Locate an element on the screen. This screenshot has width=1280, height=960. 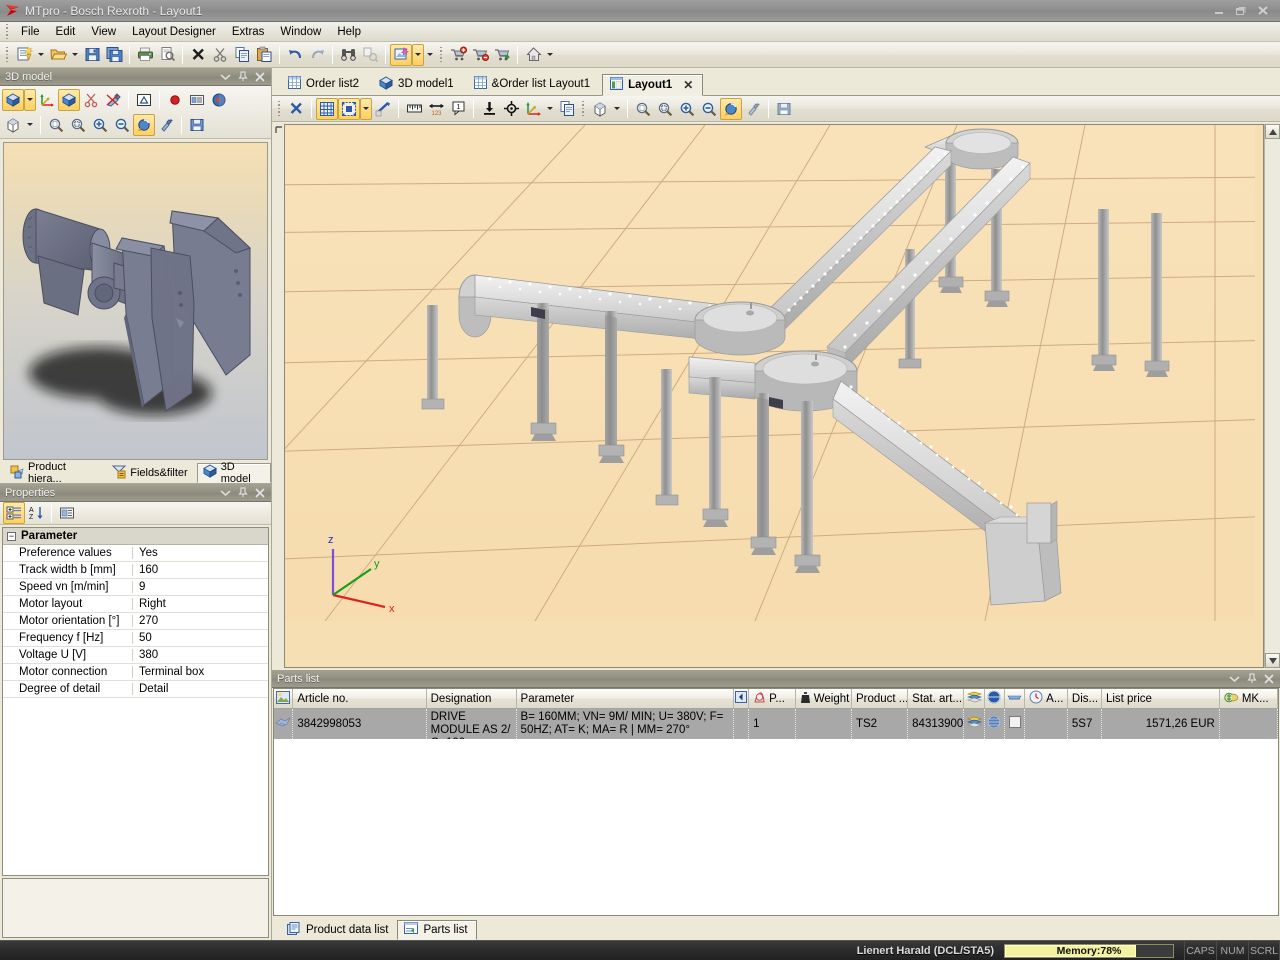
center-point-button is located at coordinates (511, 109).